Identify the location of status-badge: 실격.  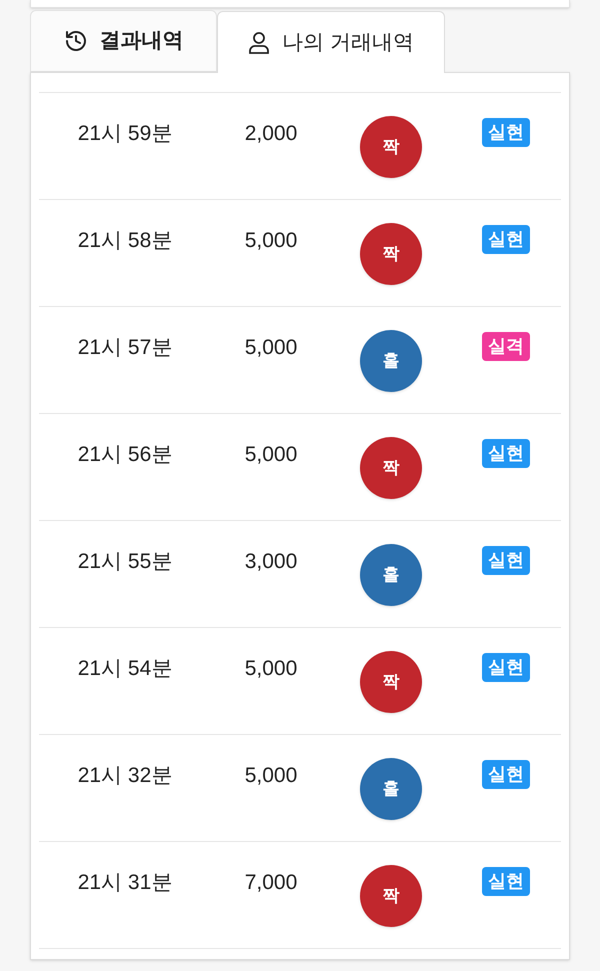
(506, 346).